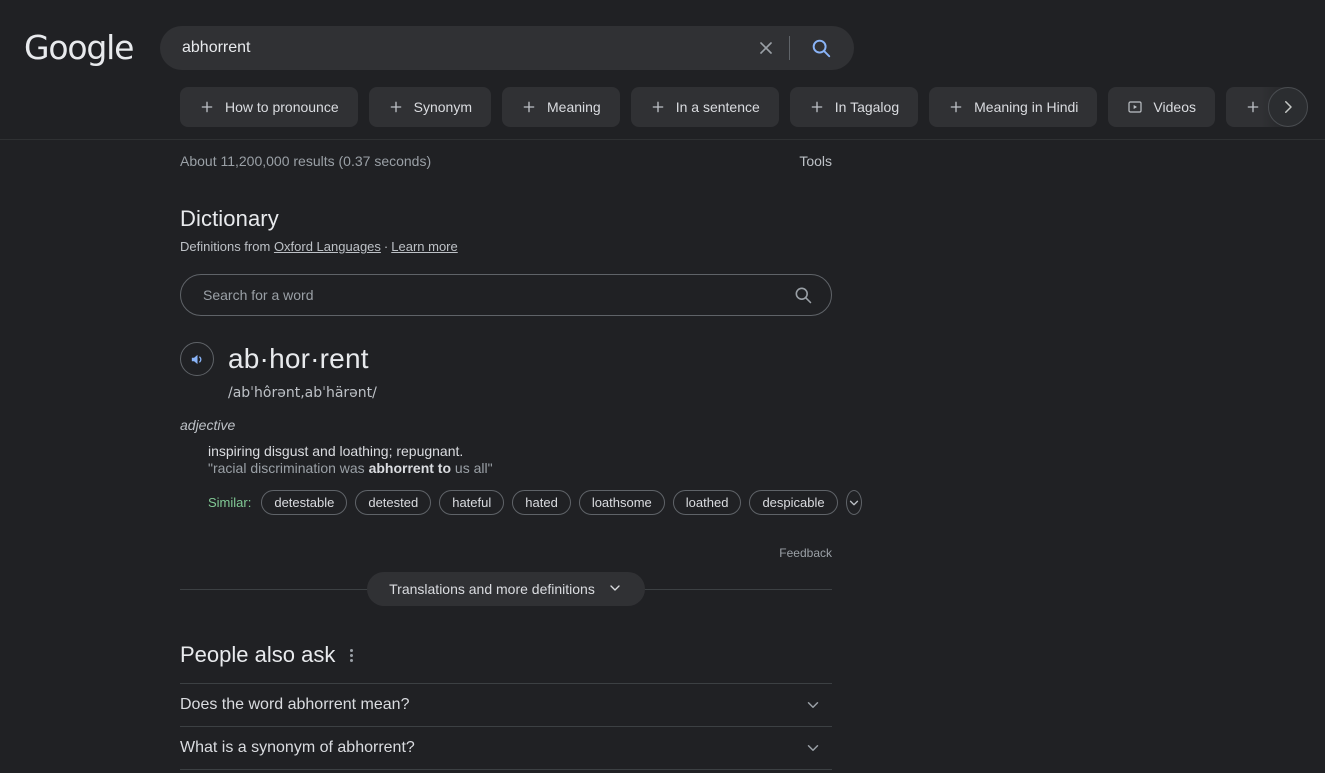  Describe the element at coordinates (506, 553) in the screenshot. I see `dictionary-feedback-link: Feedback` at that location.